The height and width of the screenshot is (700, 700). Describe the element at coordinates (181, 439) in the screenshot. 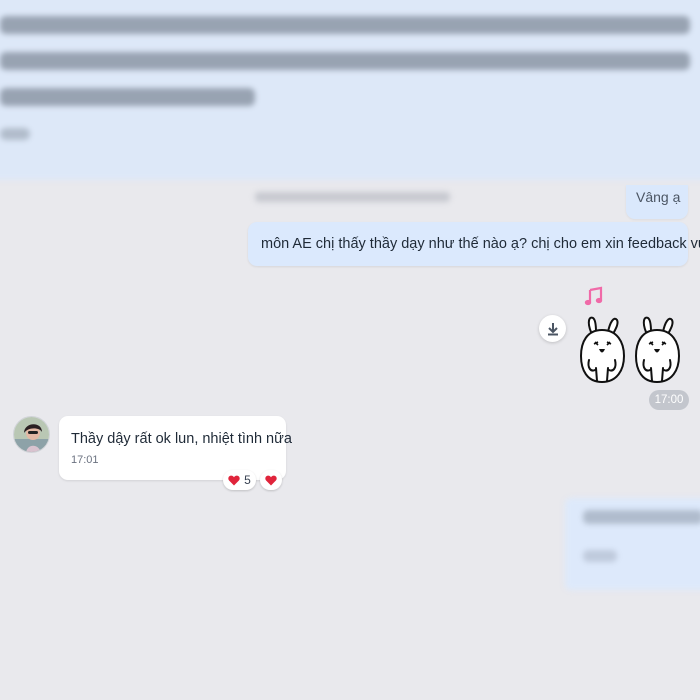

I see `incoming-message-text: Thầy dậy rất ok lun, nhiệt tình nữa` at that location.